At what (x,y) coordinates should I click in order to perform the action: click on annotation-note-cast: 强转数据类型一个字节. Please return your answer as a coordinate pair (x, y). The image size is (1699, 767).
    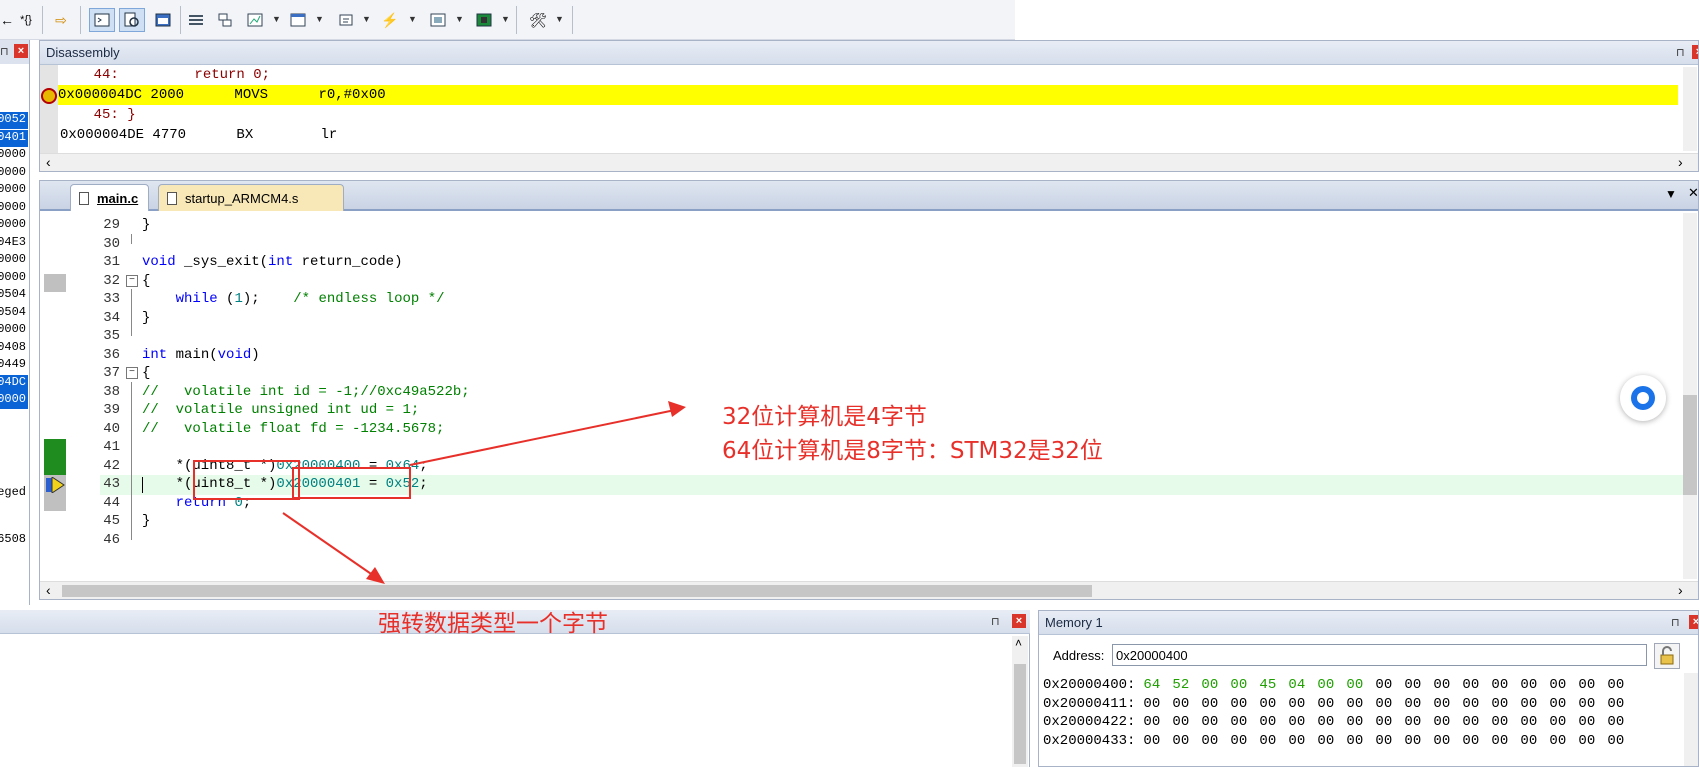
    Looking at the image, I should click on (493, 624).